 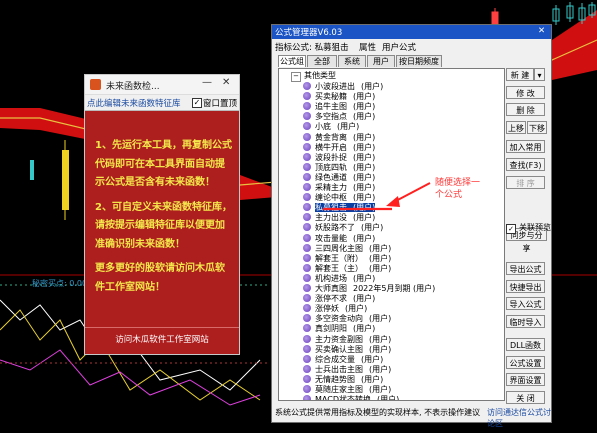 I want to click on sort-button: 排 序, so click(x=525, y=182).